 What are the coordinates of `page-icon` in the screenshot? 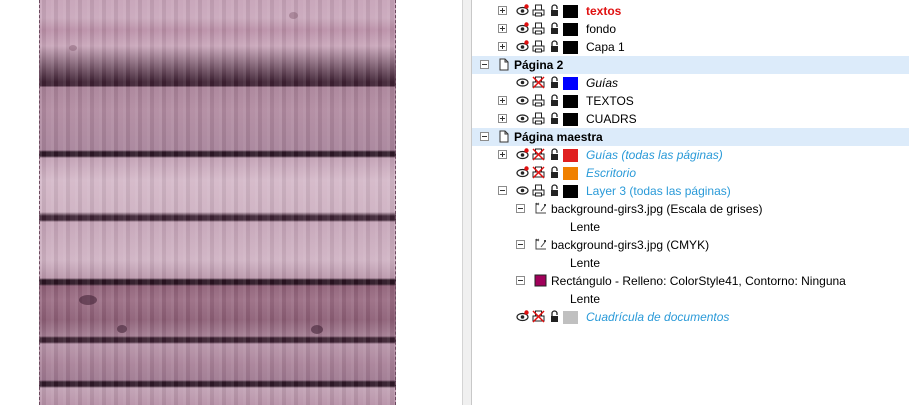 It's located at (504, 136).